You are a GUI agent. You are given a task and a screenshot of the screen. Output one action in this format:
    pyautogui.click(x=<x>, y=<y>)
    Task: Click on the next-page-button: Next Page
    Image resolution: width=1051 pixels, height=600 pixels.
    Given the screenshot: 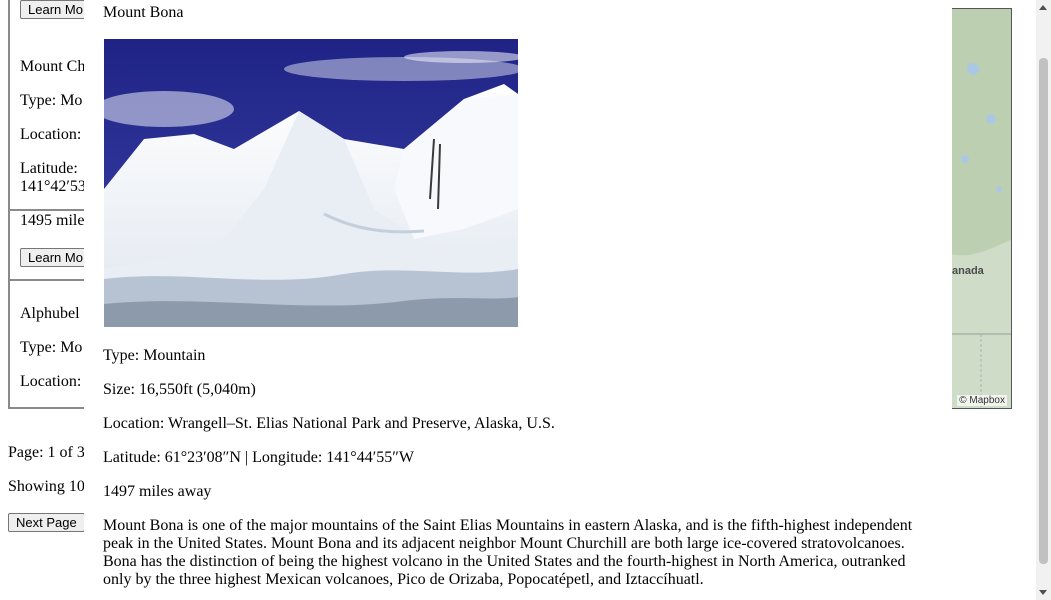 What is the action you would take?
    pyautogui.click(x=46, y=522)
    